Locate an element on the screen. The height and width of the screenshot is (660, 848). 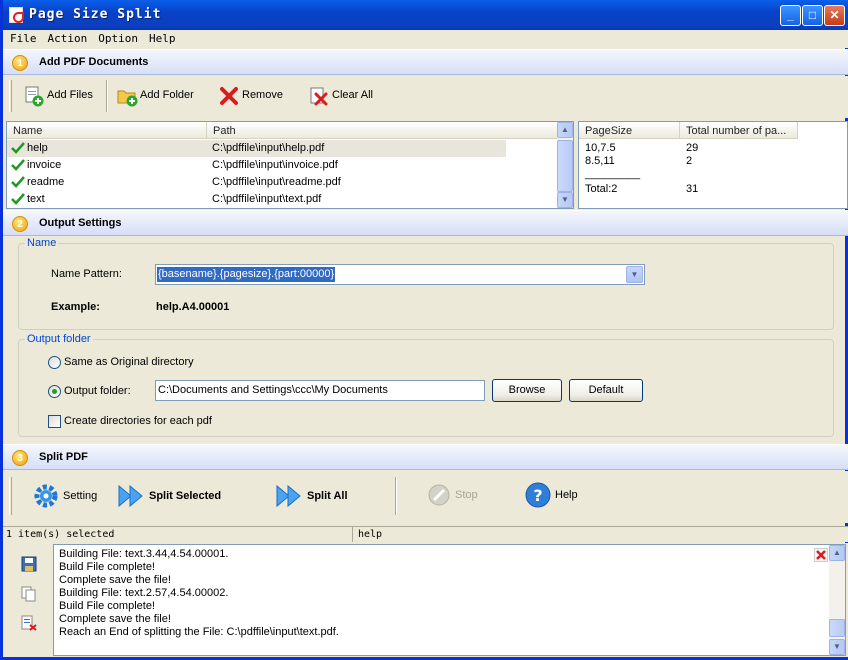
close-button: ✕ is located at coordinates (834, 15).